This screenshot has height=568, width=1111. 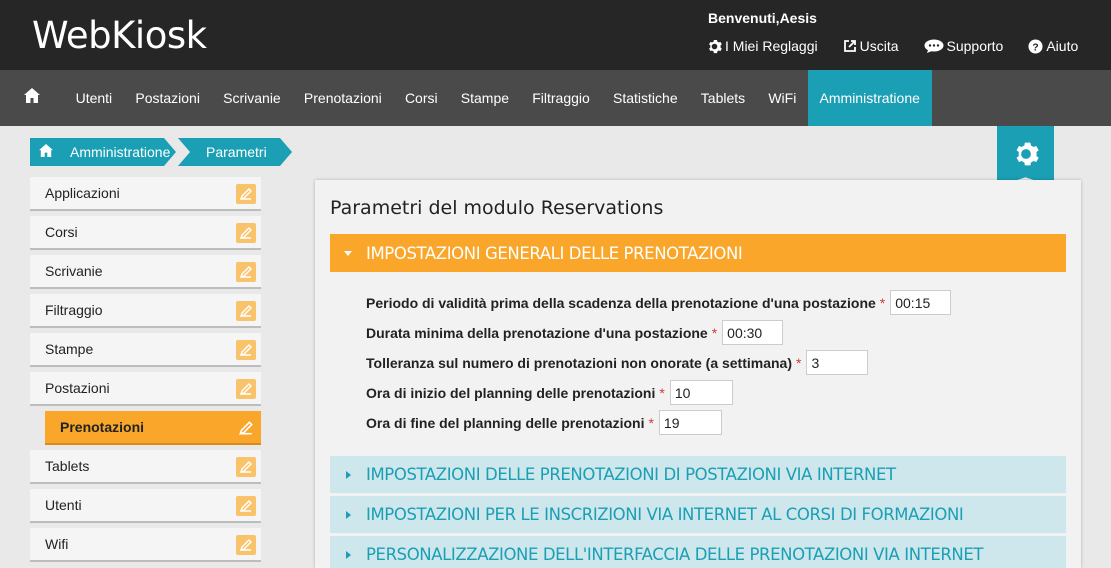 I want to click on sidebar-item-label: Corsi, so click(x=61, y=232).